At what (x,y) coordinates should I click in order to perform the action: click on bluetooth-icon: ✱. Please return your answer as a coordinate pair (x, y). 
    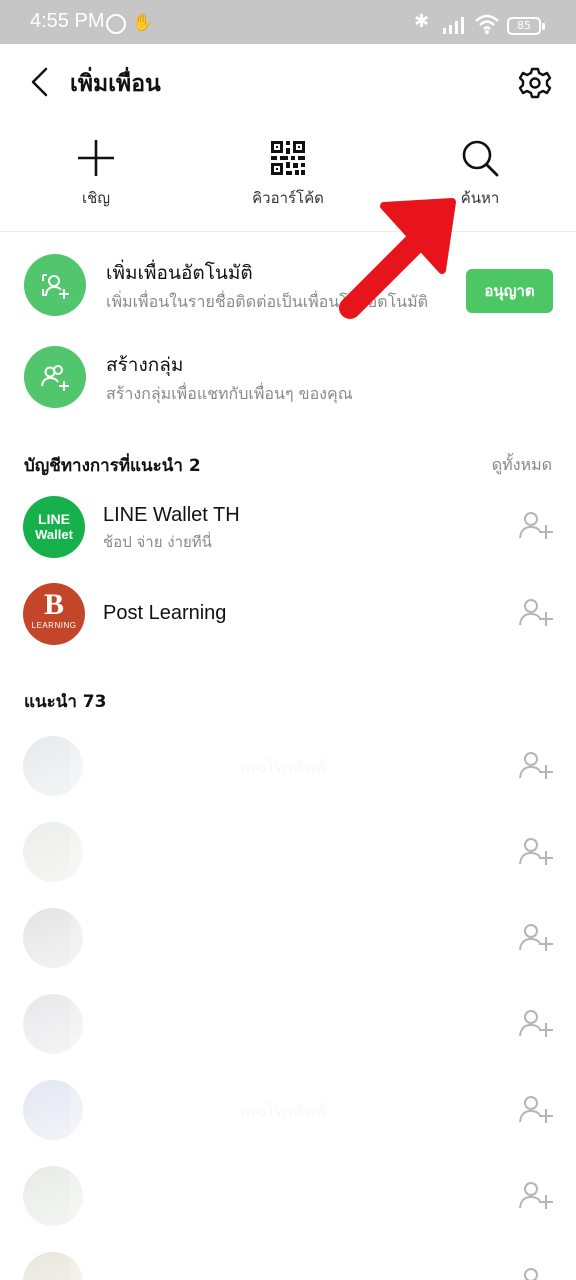
    Looking at the image, I should click on (422, 21).